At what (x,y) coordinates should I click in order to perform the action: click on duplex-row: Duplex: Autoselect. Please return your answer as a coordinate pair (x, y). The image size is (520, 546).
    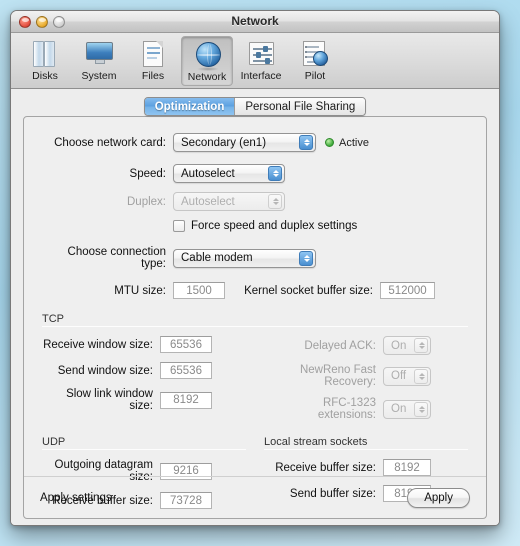
    Looking at the image, I should click on (255, 201).